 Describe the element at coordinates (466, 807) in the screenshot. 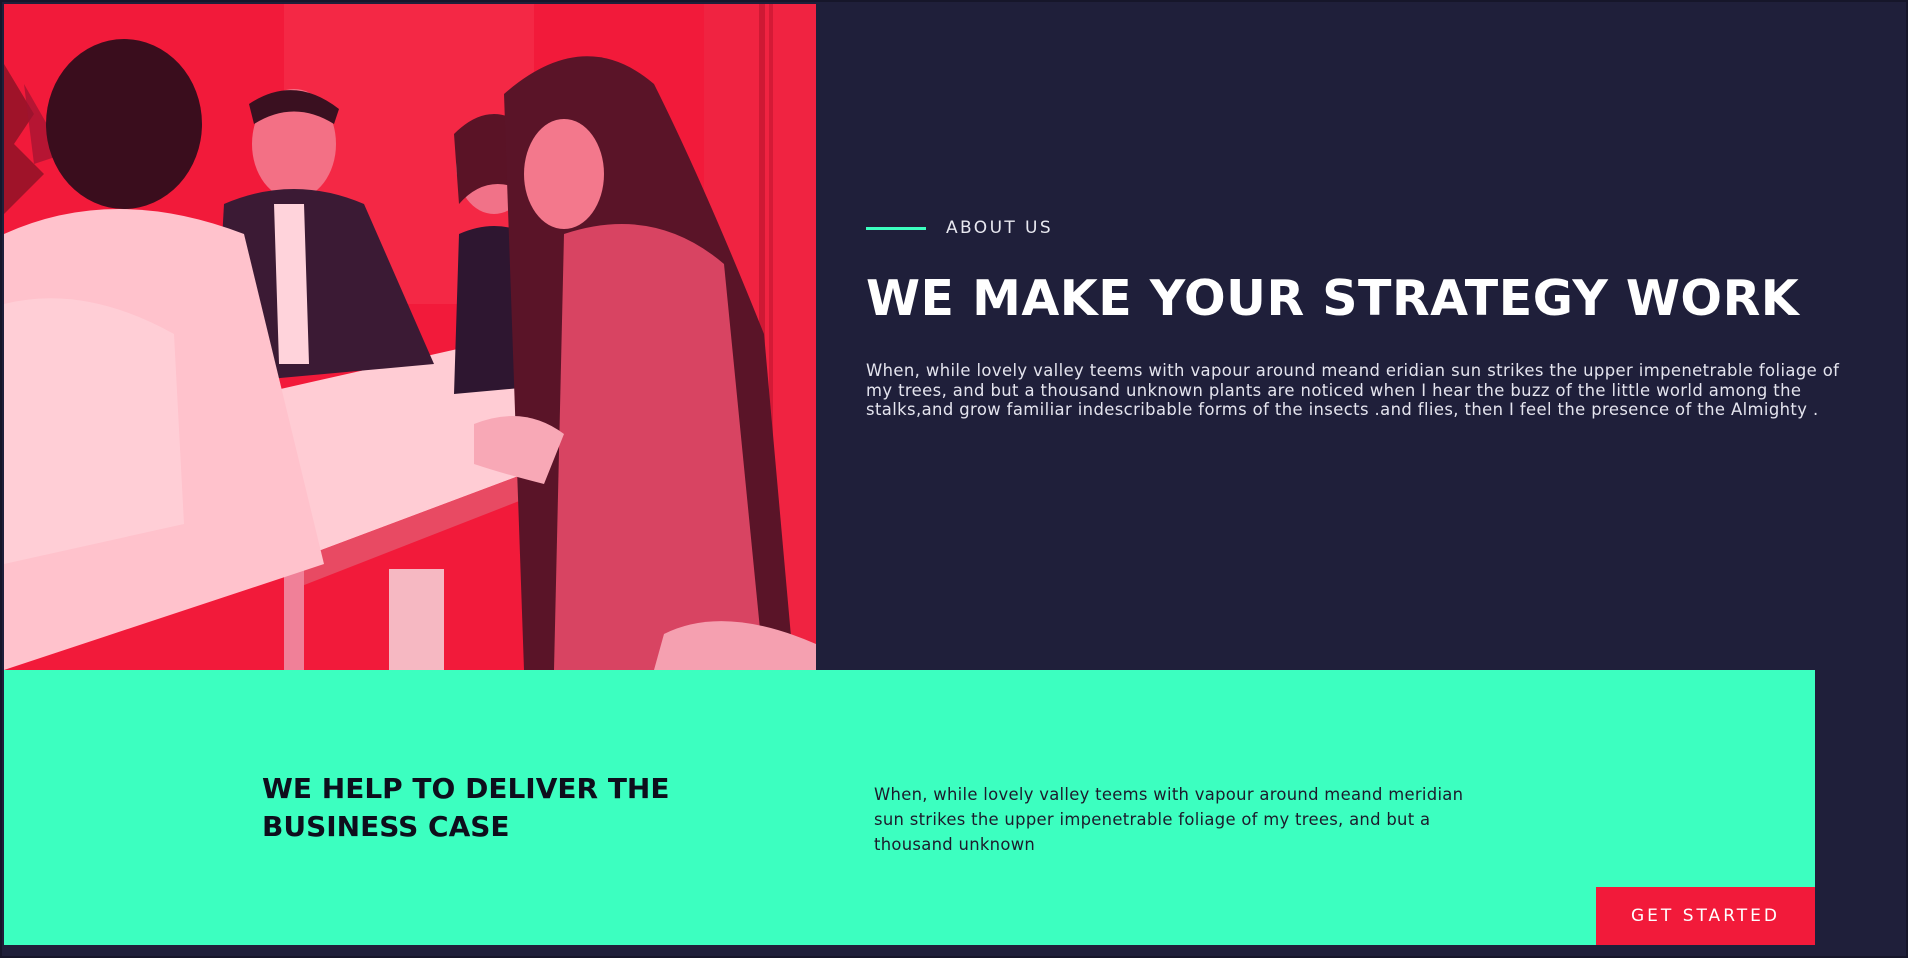

I see `cta-title: WE HELP TO DELIVER THE BUSINESS CASE` at that location.